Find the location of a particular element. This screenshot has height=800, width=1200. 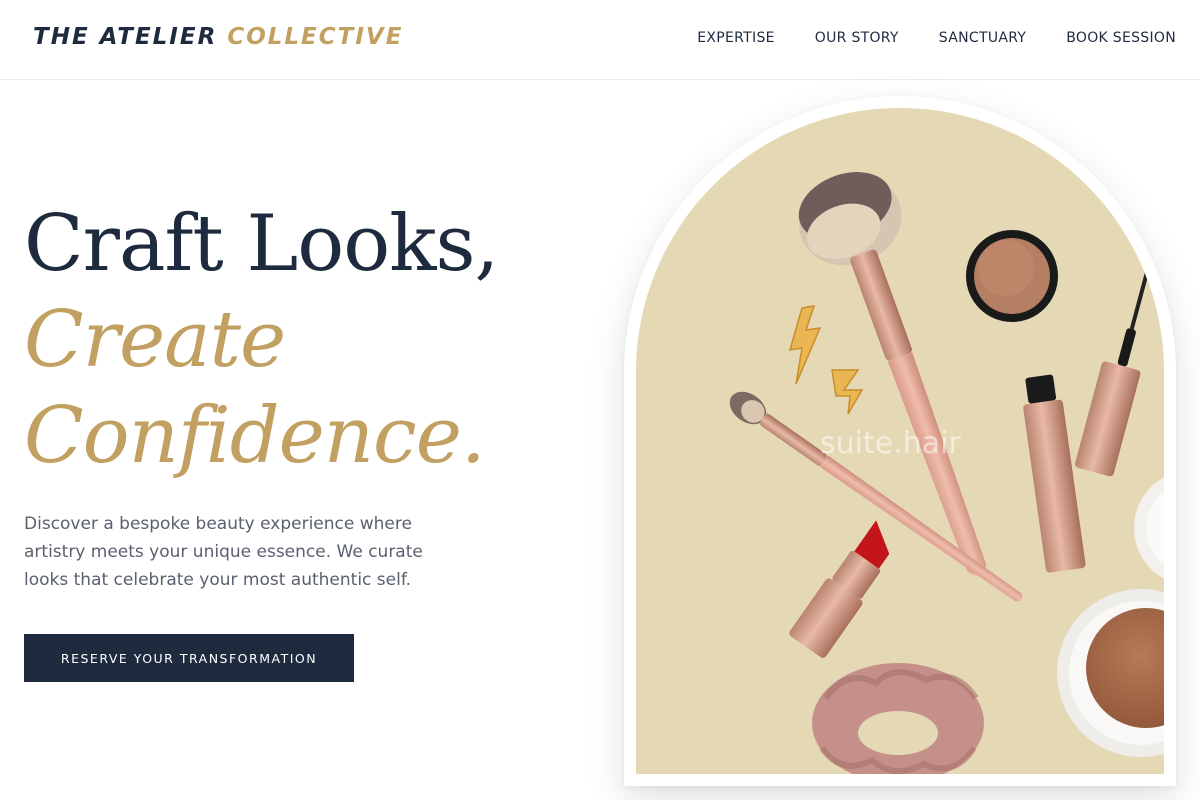

headline-line-2: Create is located at coordinates (155, 340).